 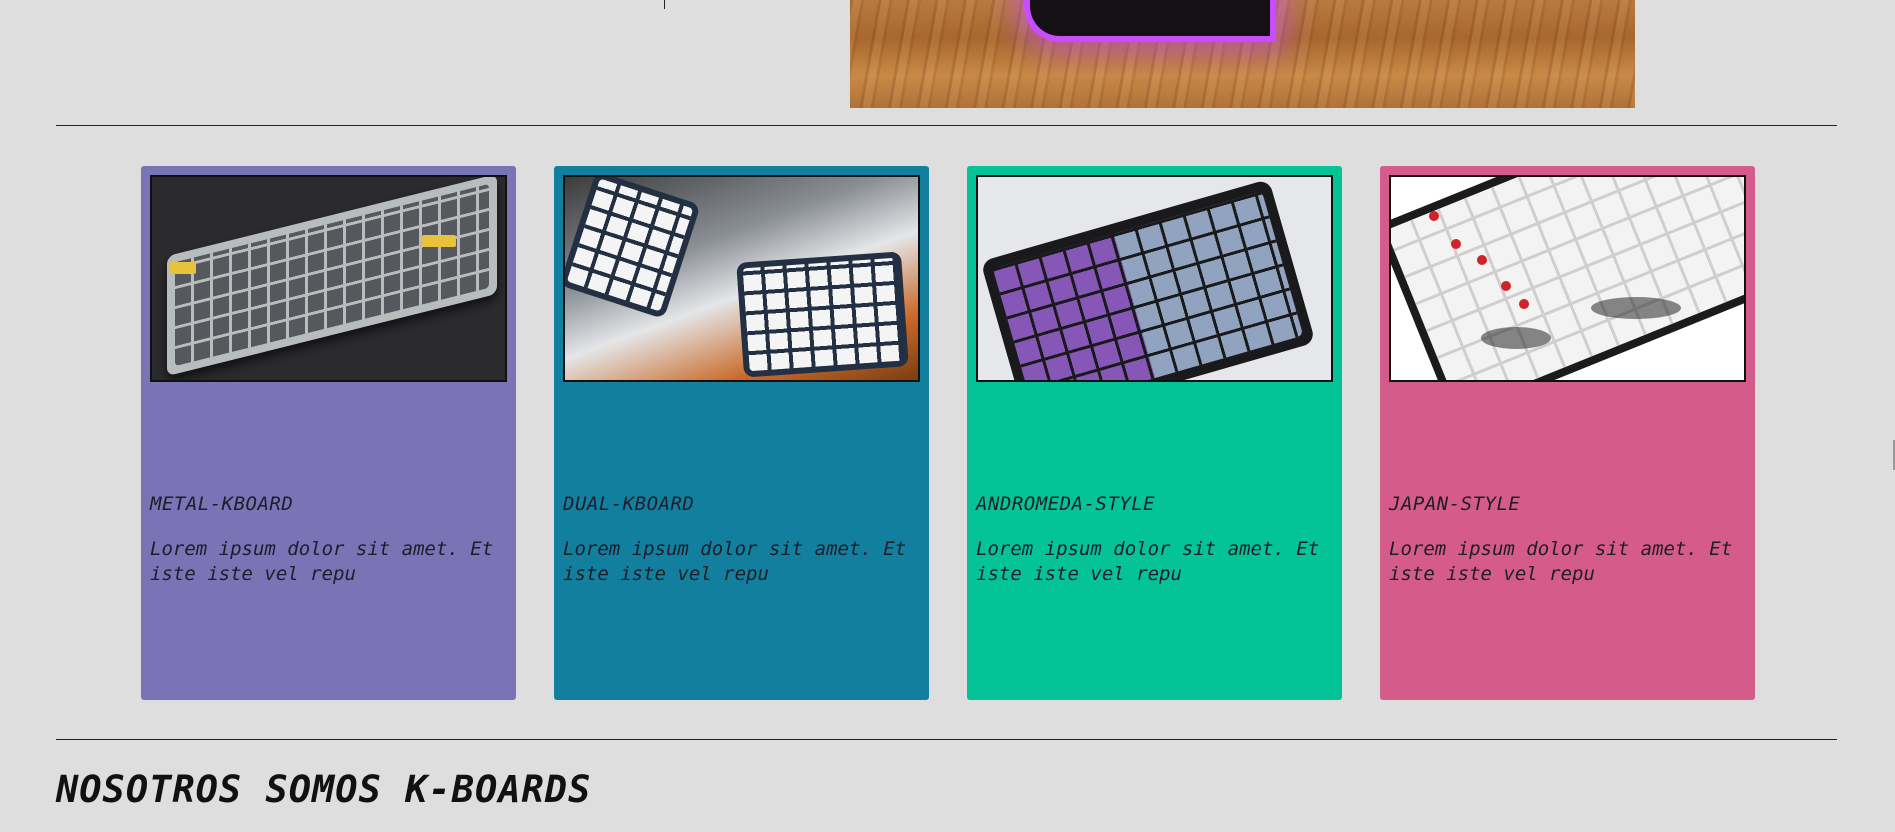 What do you see at coordinates (741, 278) in the screenshot?
I see `split-keyboard-photo` at bounding box center [741, 278].